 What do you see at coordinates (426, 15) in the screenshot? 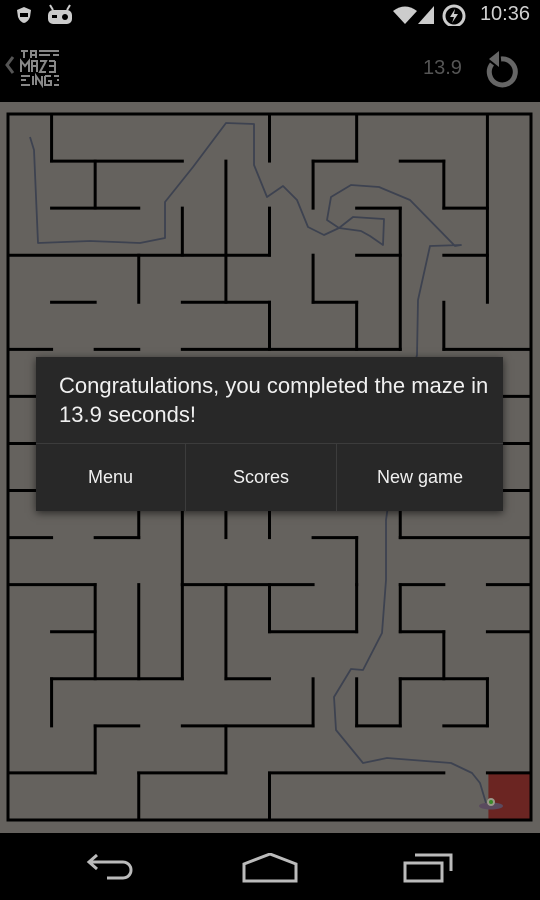
I see `signal-icon` at bounding box center [426, 15].